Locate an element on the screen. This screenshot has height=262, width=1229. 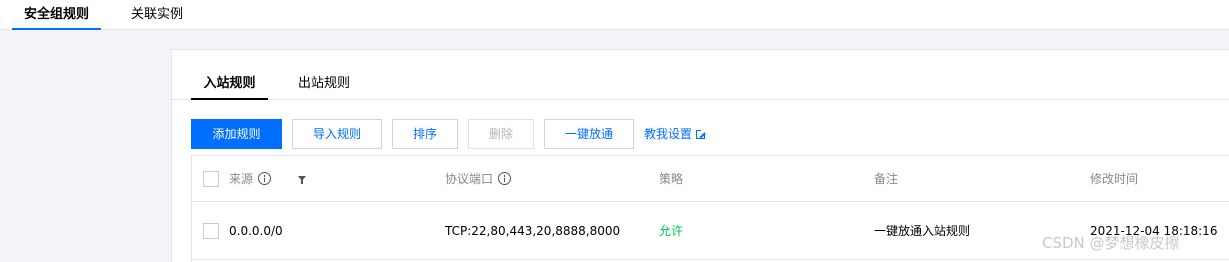
row-modified-time: 2021-12-04 18:18:16 is located at coordinates (1154, 230).